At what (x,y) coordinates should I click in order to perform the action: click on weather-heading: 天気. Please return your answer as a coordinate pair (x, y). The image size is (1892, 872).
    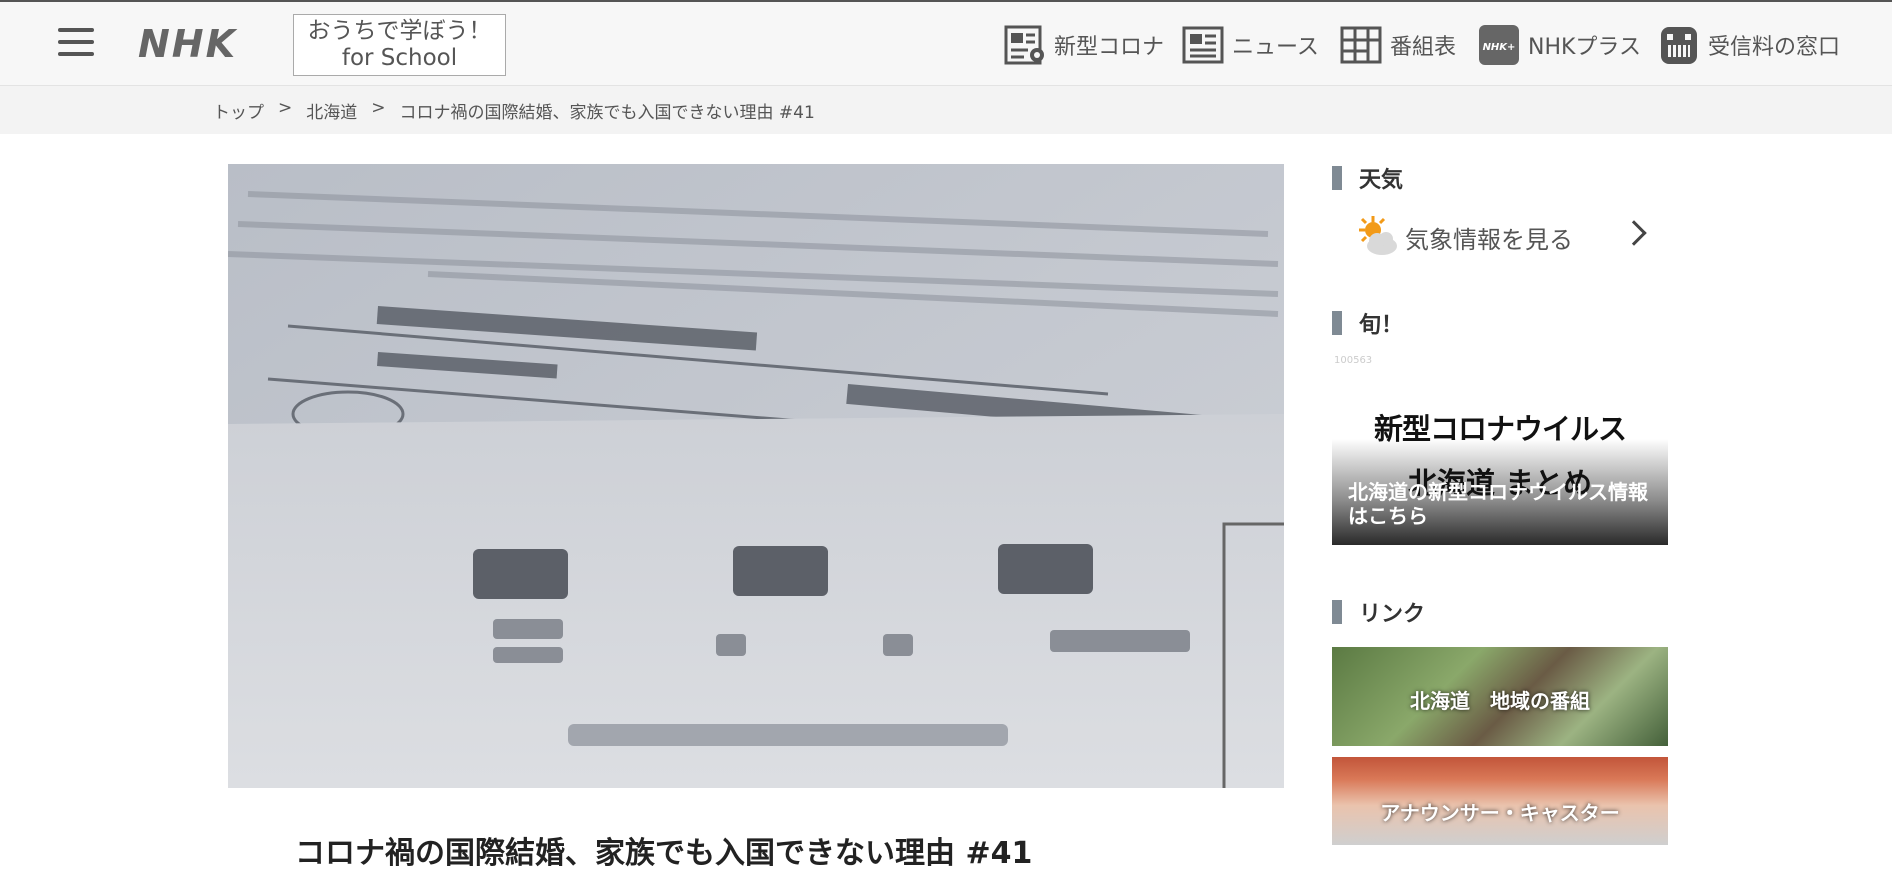
    Looking at the image, I should click on (1367, 178).